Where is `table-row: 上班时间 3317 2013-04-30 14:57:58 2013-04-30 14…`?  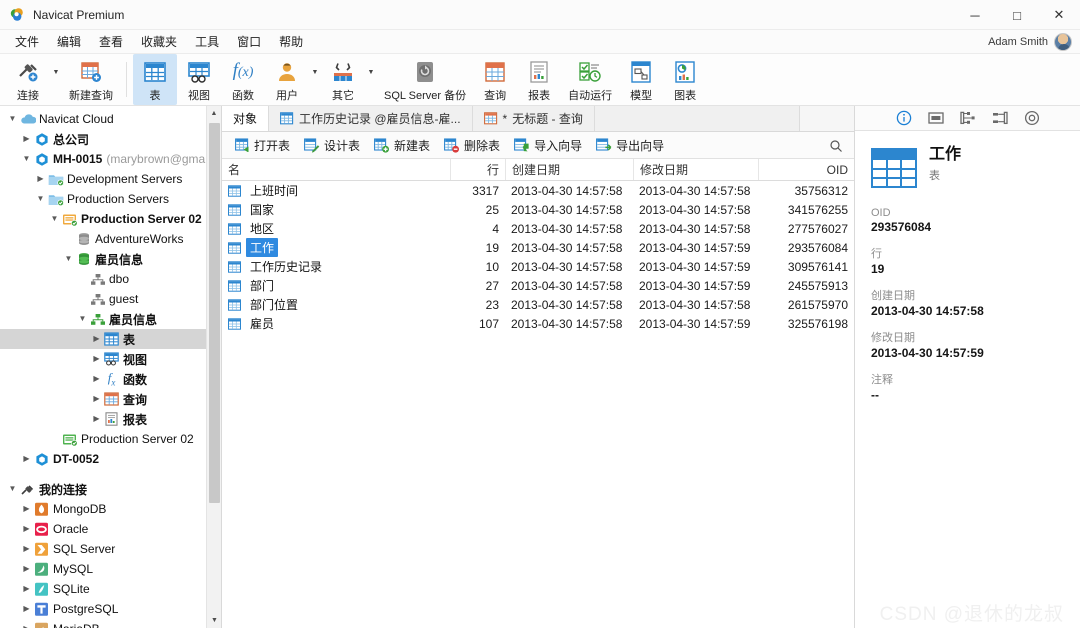 table-row: 上班时间 3317 2013-04-30 14:57:58 2013-04-30 14… is located at coordinates (538, 190).